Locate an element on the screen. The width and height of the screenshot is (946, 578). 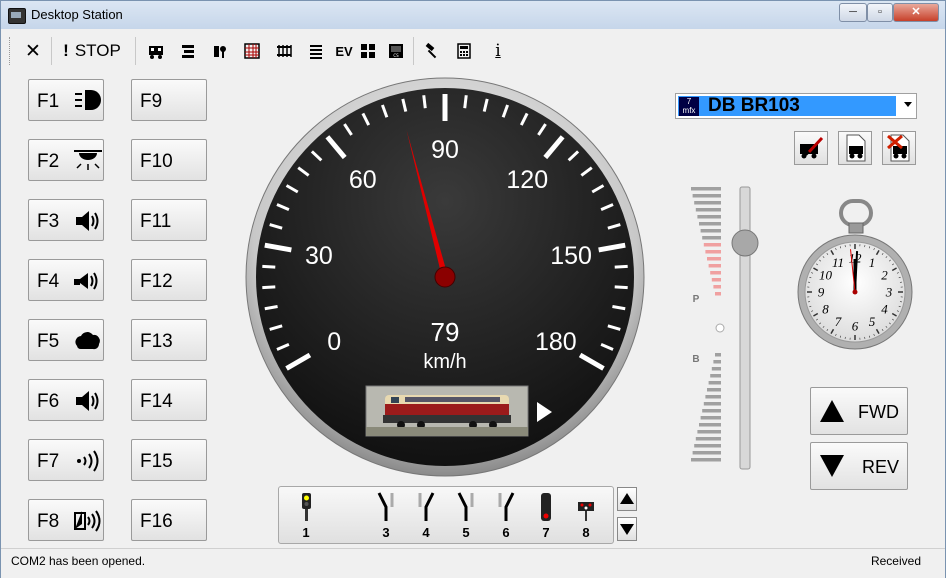
keyboard-grid-icon is located at coordinates (252, 51).